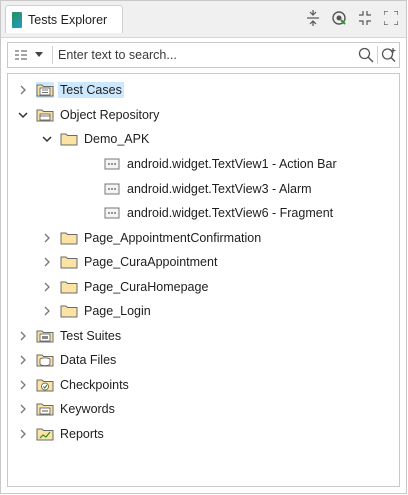  Describe the element at coordinates (117, 311) in the screenshot. I see `tree-item-label: Page_Login` at that location.